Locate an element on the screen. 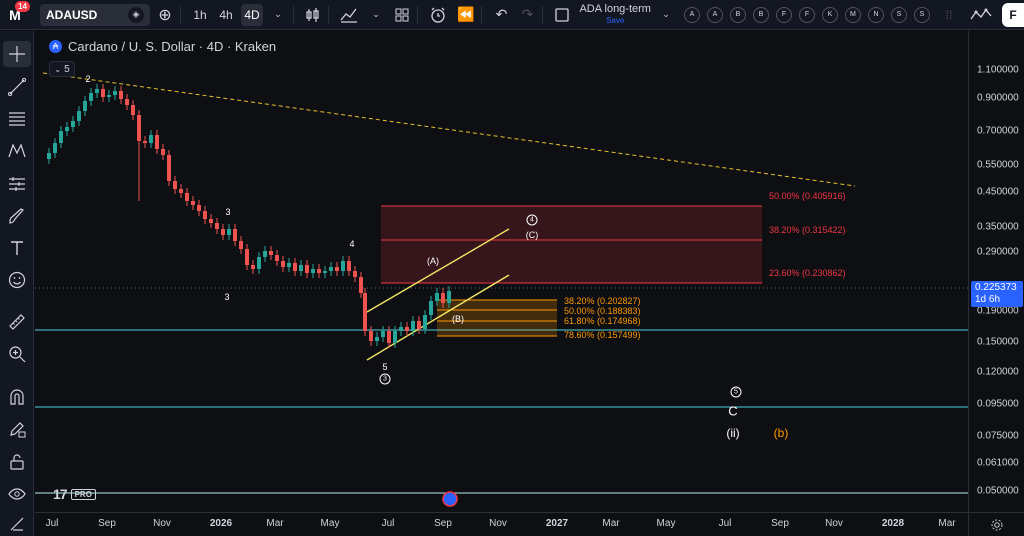 The image size is (1024, 536). fib-upper-label: 50.00% (0.405916) is located at coordinates (807, 196).